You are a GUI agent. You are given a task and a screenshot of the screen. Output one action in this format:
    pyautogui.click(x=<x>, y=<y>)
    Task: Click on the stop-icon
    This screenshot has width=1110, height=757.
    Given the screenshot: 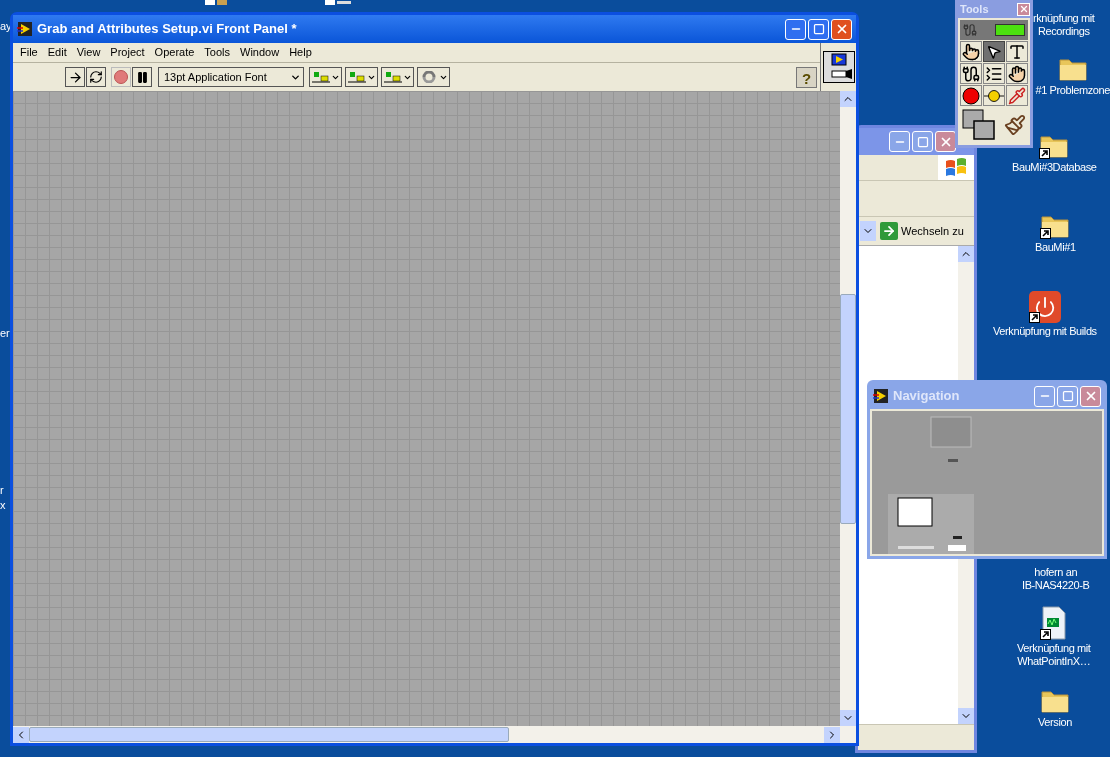 What is the action you would take?
    pyautogui.click(x=121, y=77)
    